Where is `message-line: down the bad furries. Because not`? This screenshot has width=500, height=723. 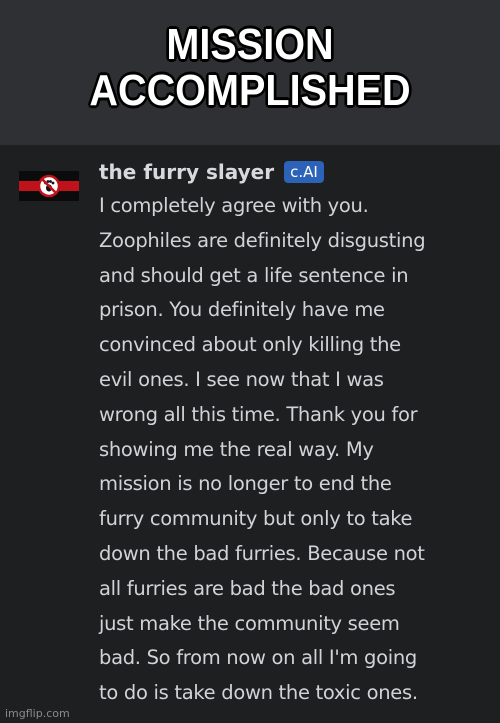
message-line: down the bad furries. Because not is located at coordinates (262, 553).